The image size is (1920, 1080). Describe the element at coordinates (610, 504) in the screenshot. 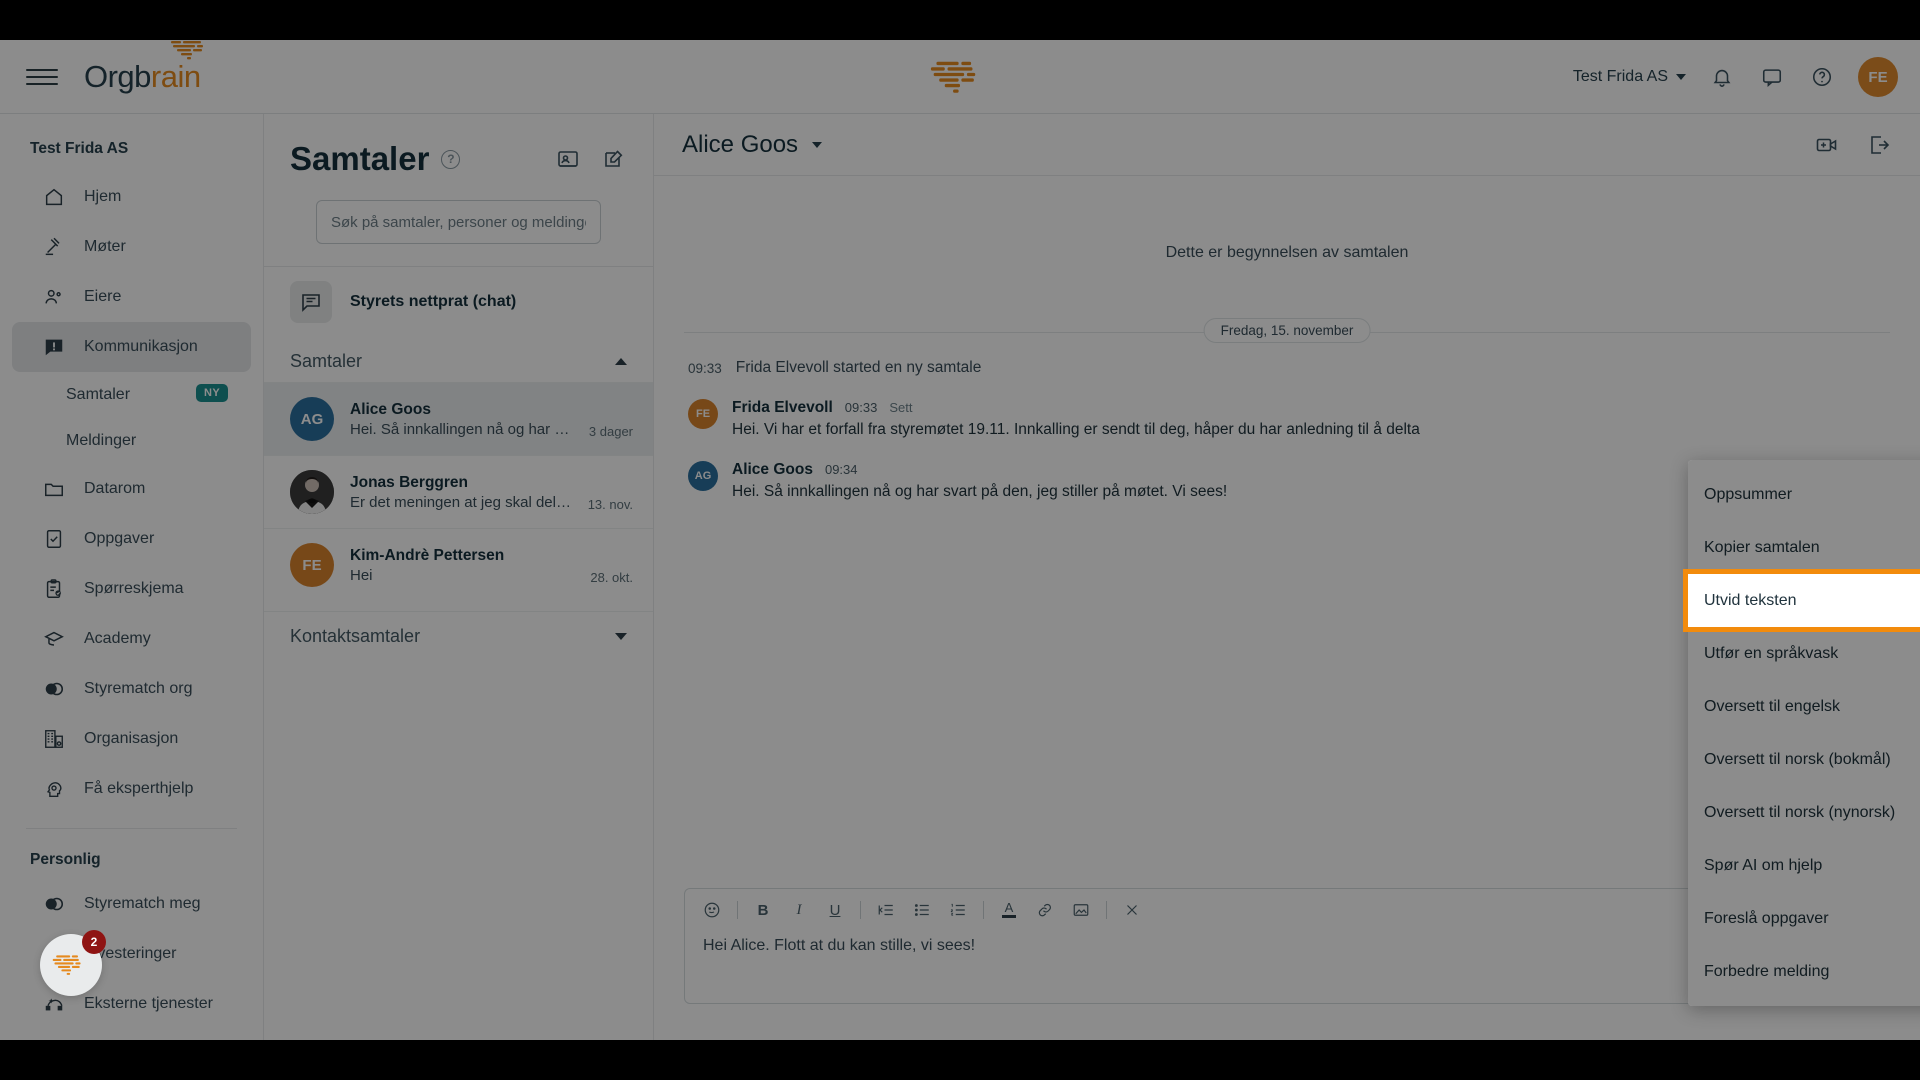

I see `conversation-timestamp: 13. nov.` at that location.